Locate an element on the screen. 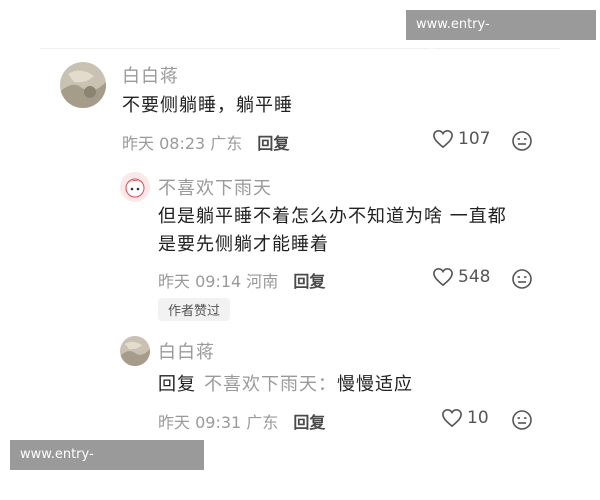  reply-to-user: 不喜欢下雨天： is located at coordinates (270, 384).